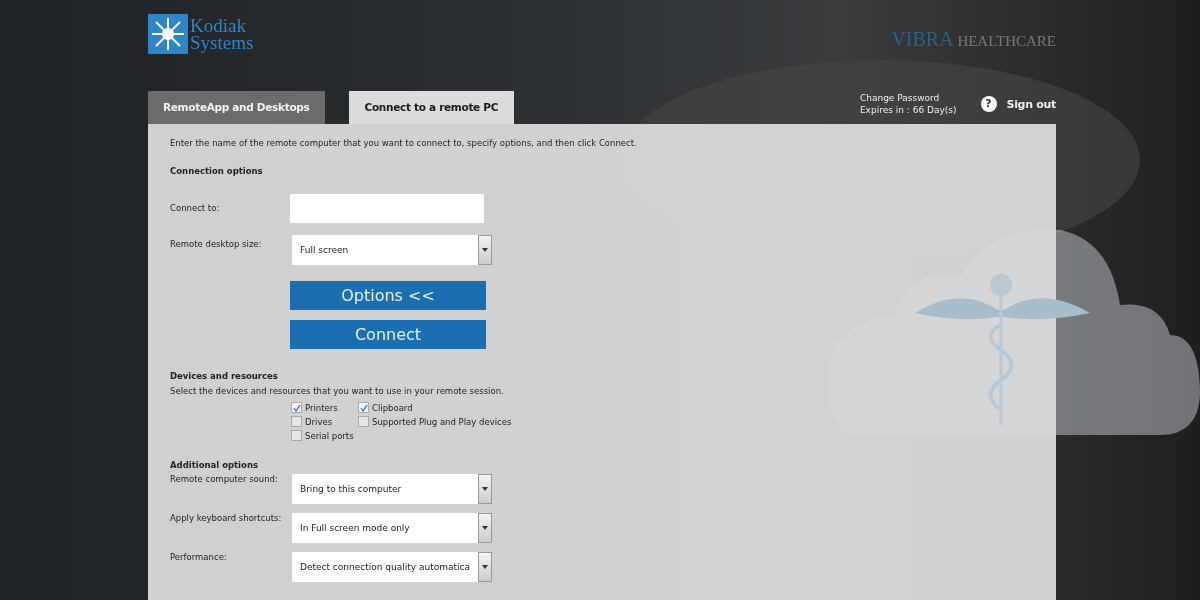  What do you see at coordinates (224, 479) in the screenshot?
I see `field-label: Remote computer sound:` at bounding box center [224, 479].